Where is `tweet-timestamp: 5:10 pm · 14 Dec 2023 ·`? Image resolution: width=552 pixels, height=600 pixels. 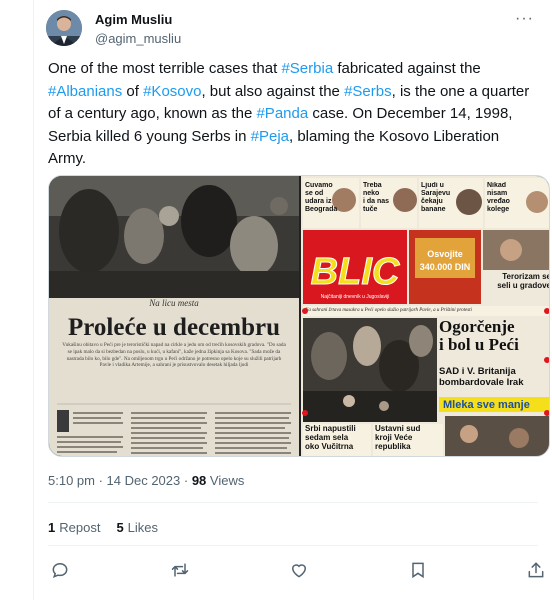
tweet-timestamp: 5:10 pm · 14 Dec 2023 · is located at coordinates (120, 480).